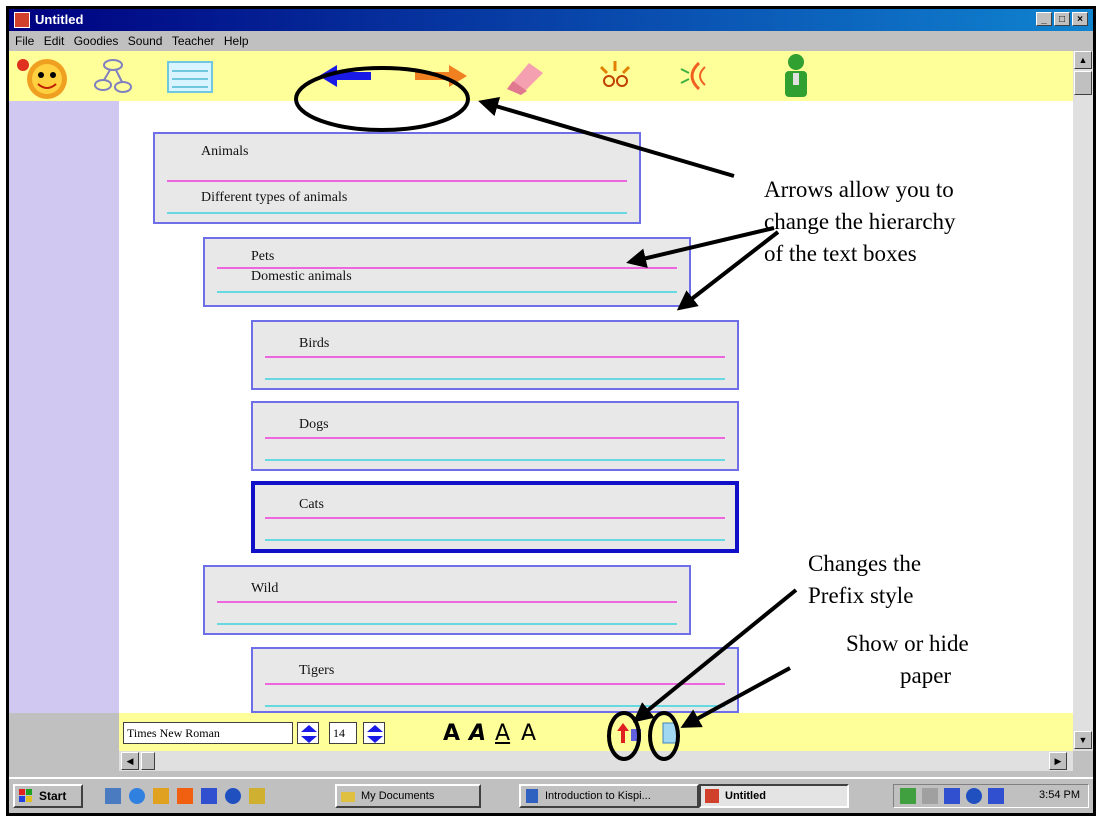 This screenshot has height=822, width=1102. I want to click on paper-toggle-icon, so click(670, 733).